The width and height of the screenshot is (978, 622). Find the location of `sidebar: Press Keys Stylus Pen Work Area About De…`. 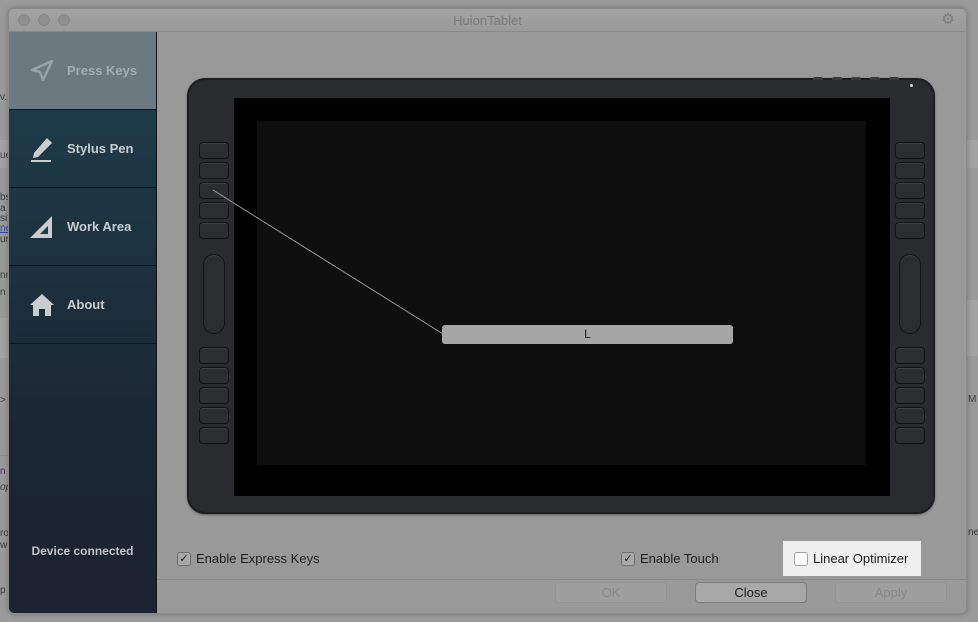

sidebar: Press Keys Stylus Pen Work Area About De… is located at coordinates (83, 322).